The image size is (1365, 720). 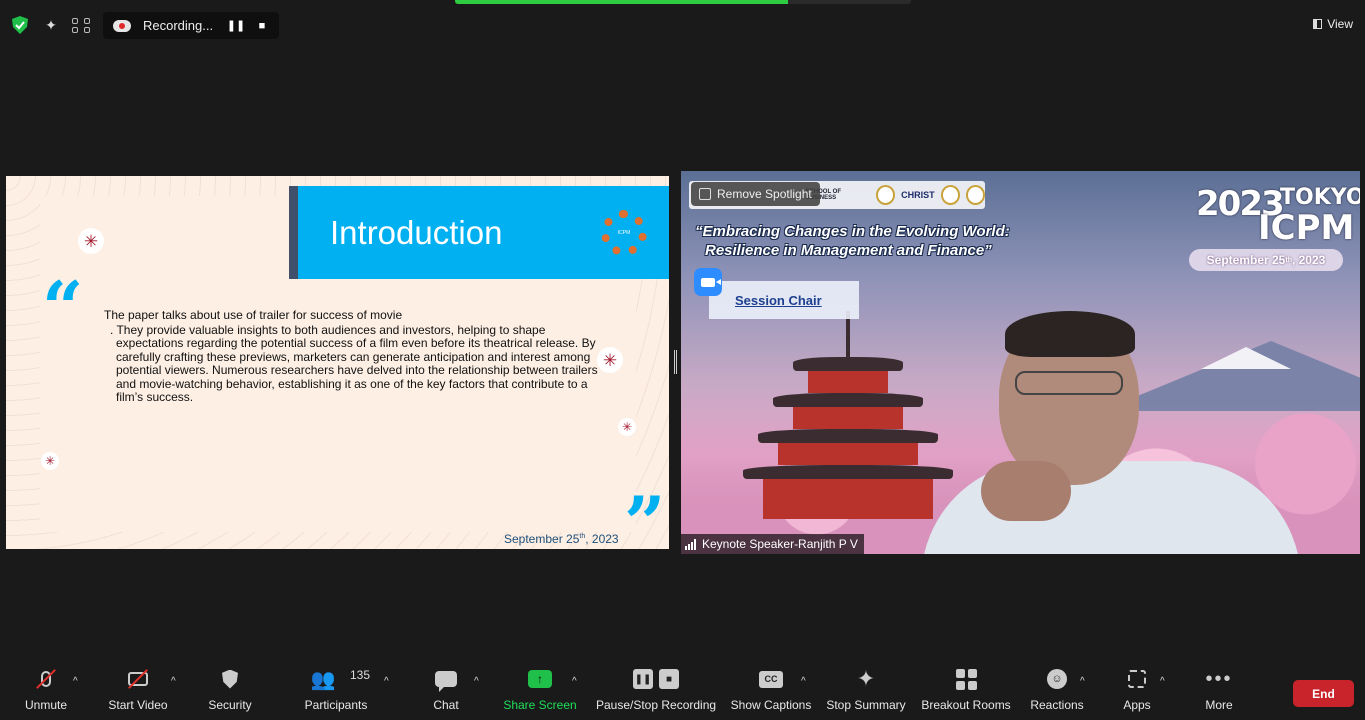 I want to click on pagoda-background, so click(x=848, y=421).